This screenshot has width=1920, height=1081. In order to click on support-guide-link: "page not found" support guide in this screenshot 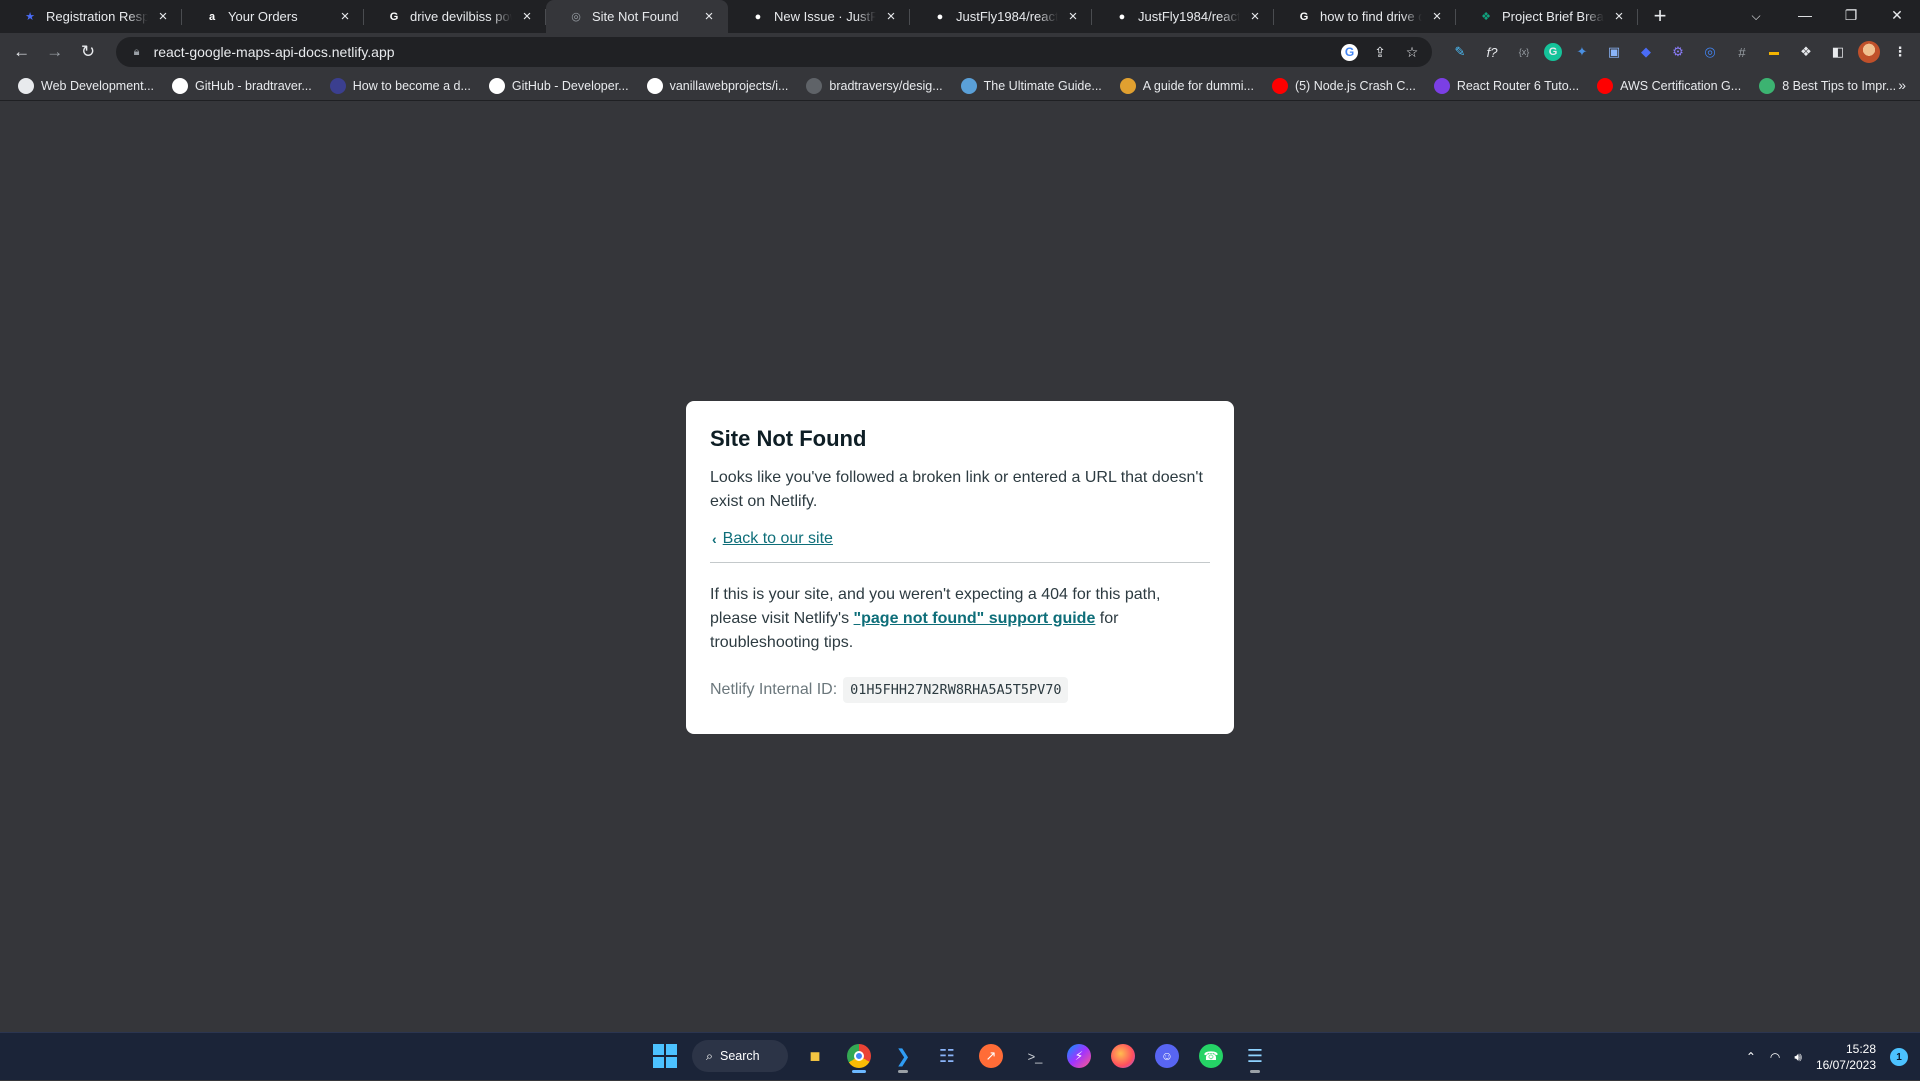, I will do `click(975, 618)`.